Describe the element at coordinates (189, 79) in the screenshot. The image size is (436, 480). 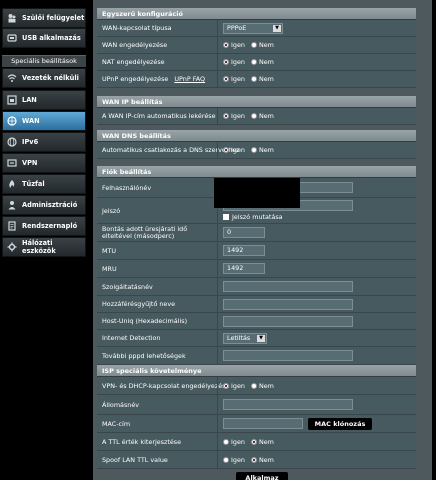
I see `upnp-faq-link: UPnP FAQ` at that location.